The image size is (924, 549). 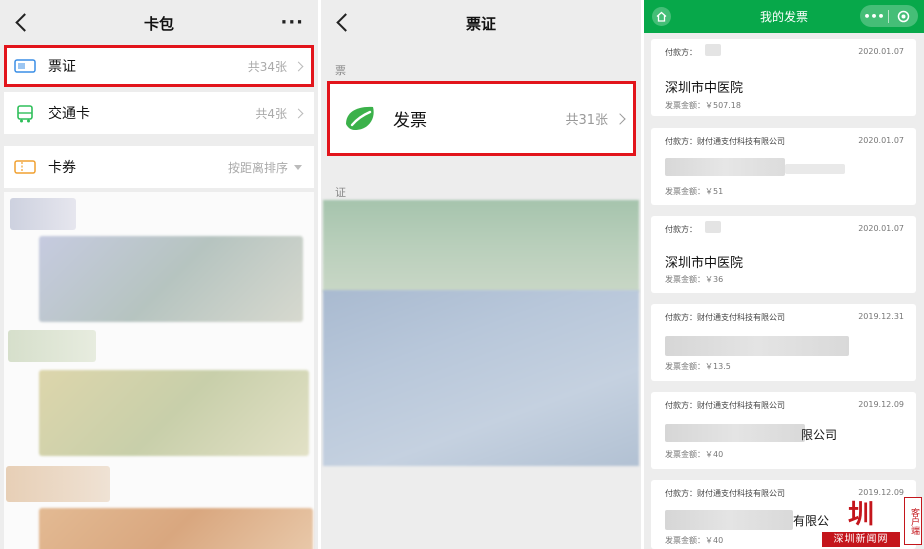 I want to click on invoice-leaf-icon, so click(x=362, y=119).